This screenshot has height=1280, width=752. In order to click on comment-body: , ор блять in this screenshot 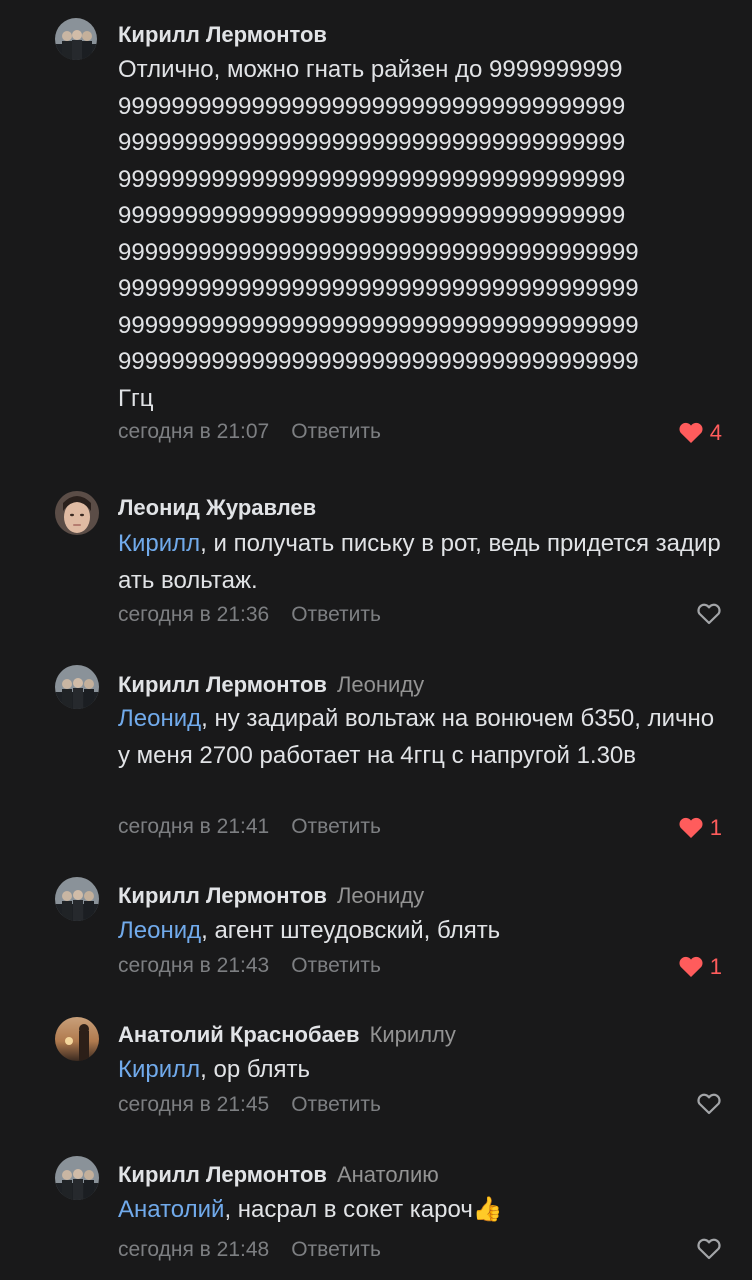, I will do `click(255, 1069)`.